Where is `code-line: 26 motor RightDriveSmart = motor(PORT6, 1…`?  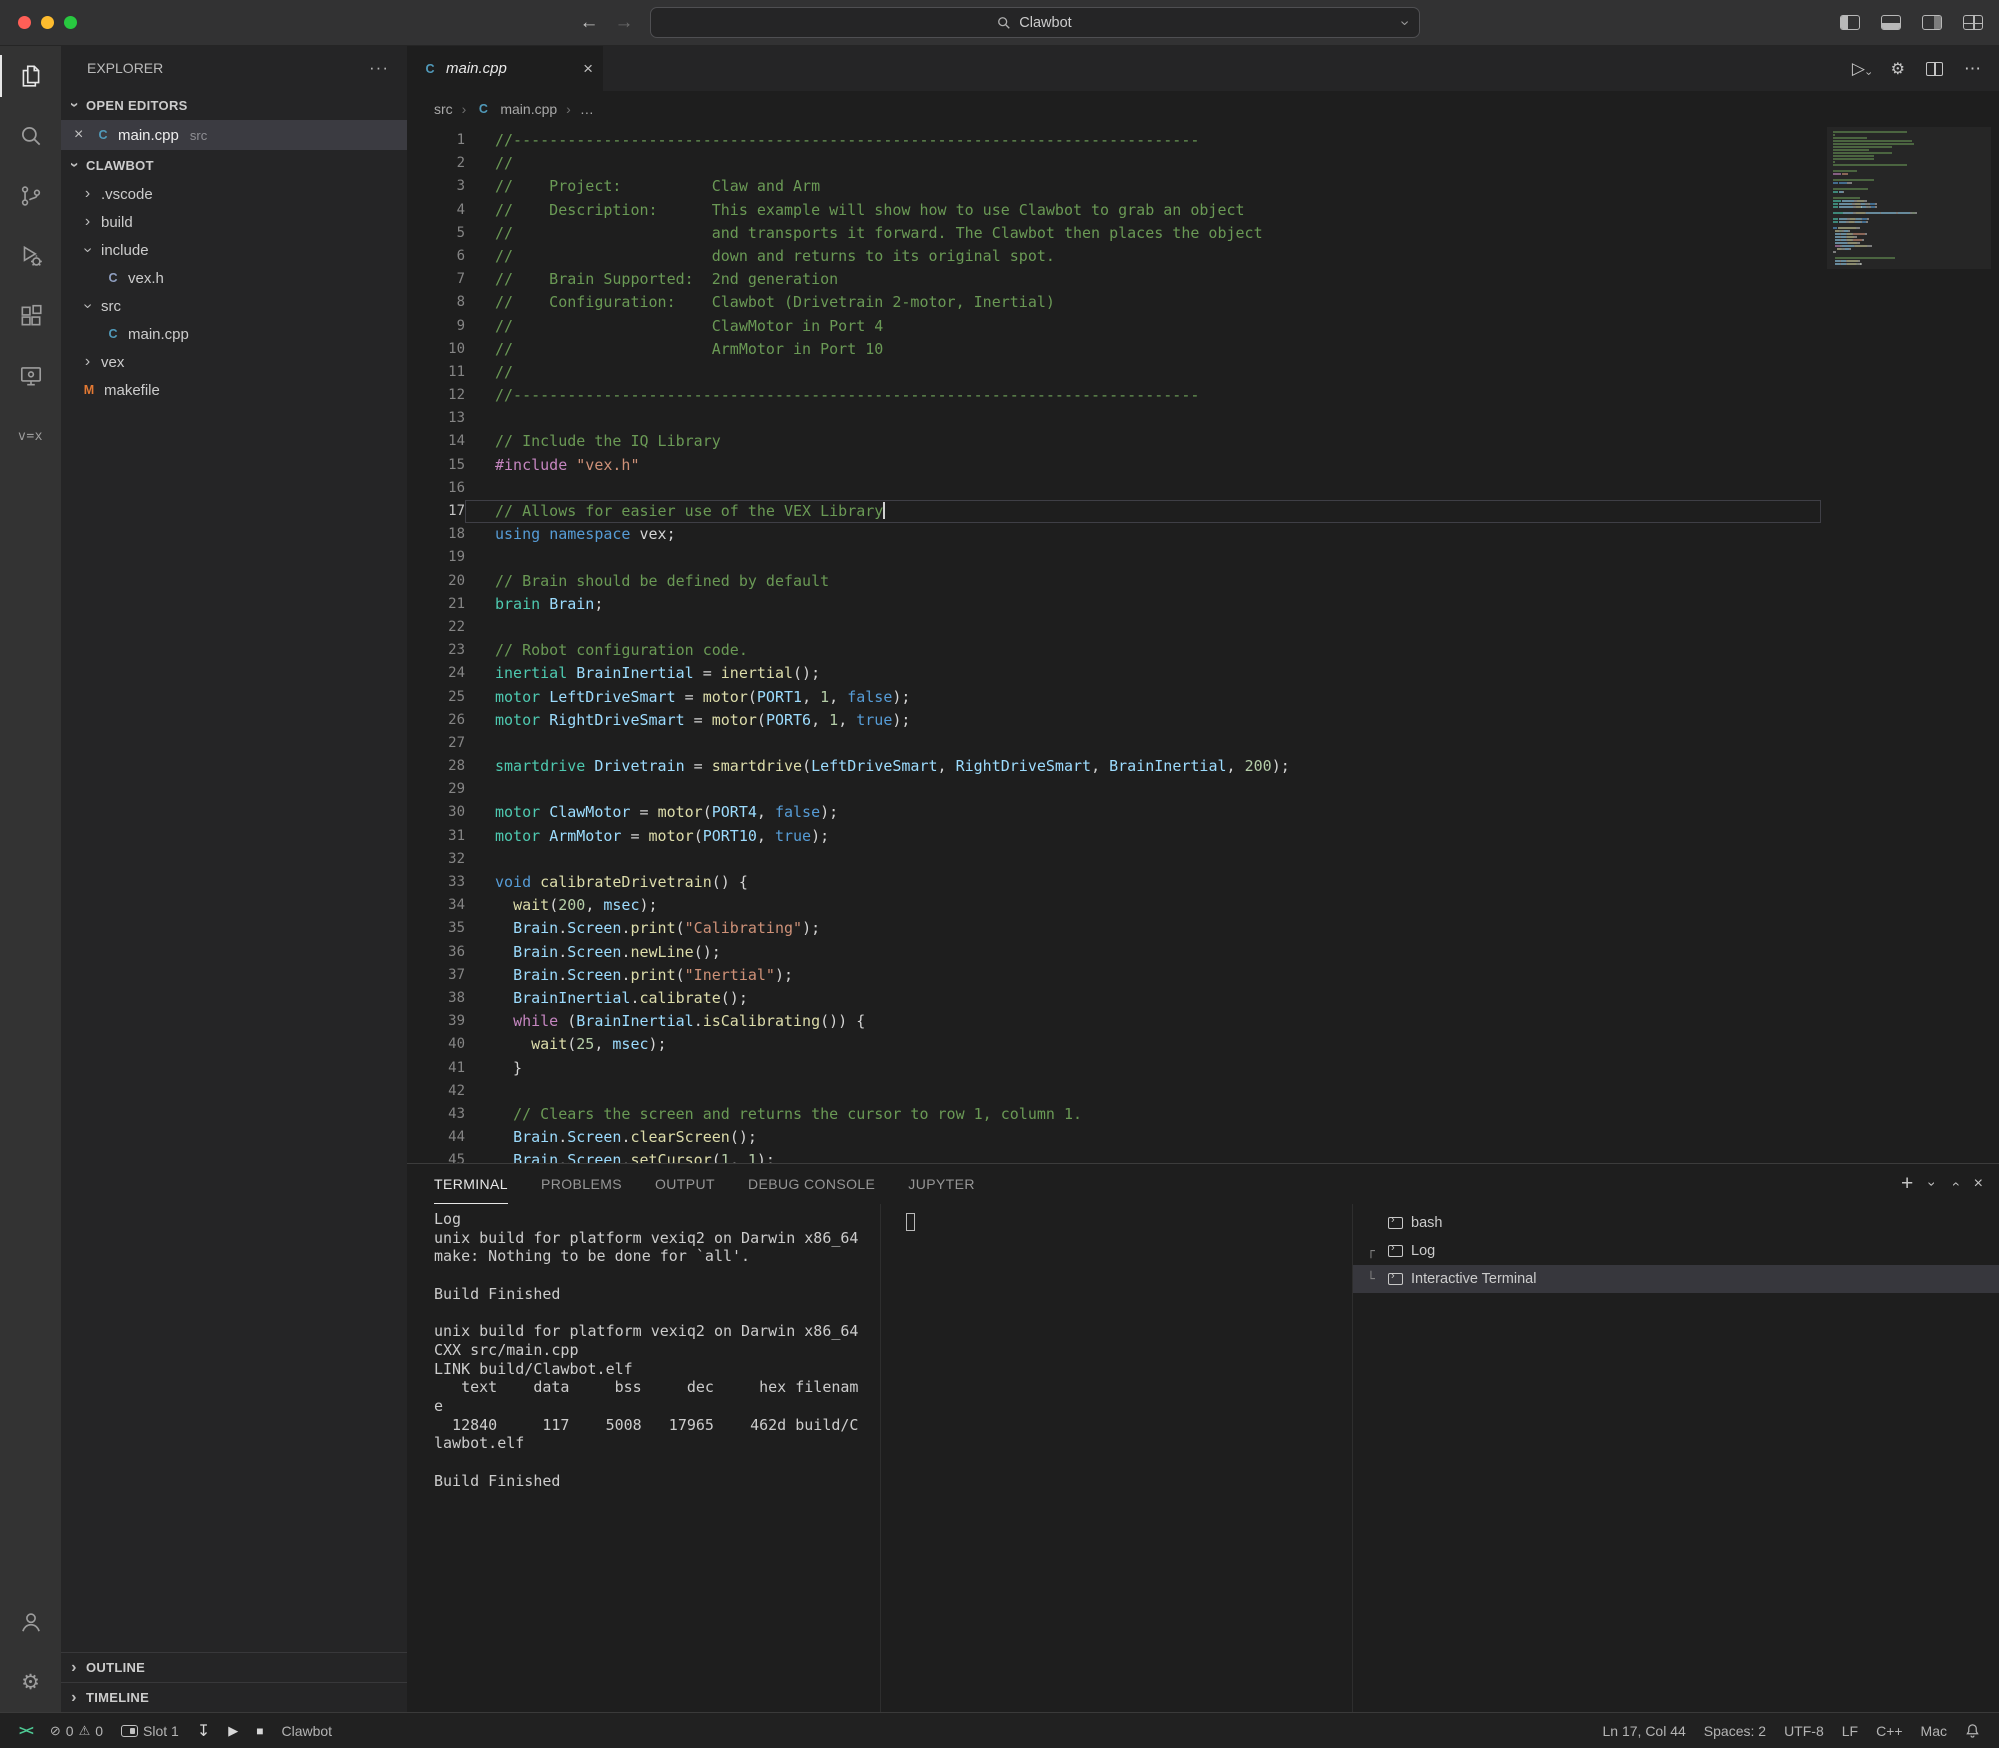 code-line: 26 motor RightDriveSmart = motor(PORT6, 1… is located at coordinates (1114, 720).